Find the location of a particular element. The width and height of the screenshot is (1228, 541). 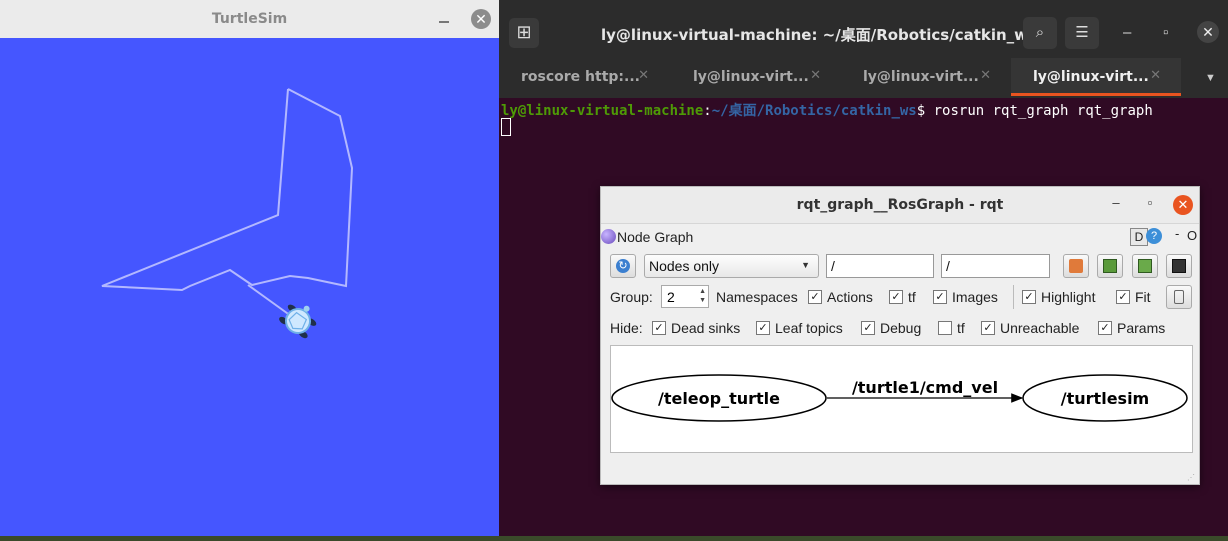

fit-checkbox: ✓ is located at coordinates (1123, 297).